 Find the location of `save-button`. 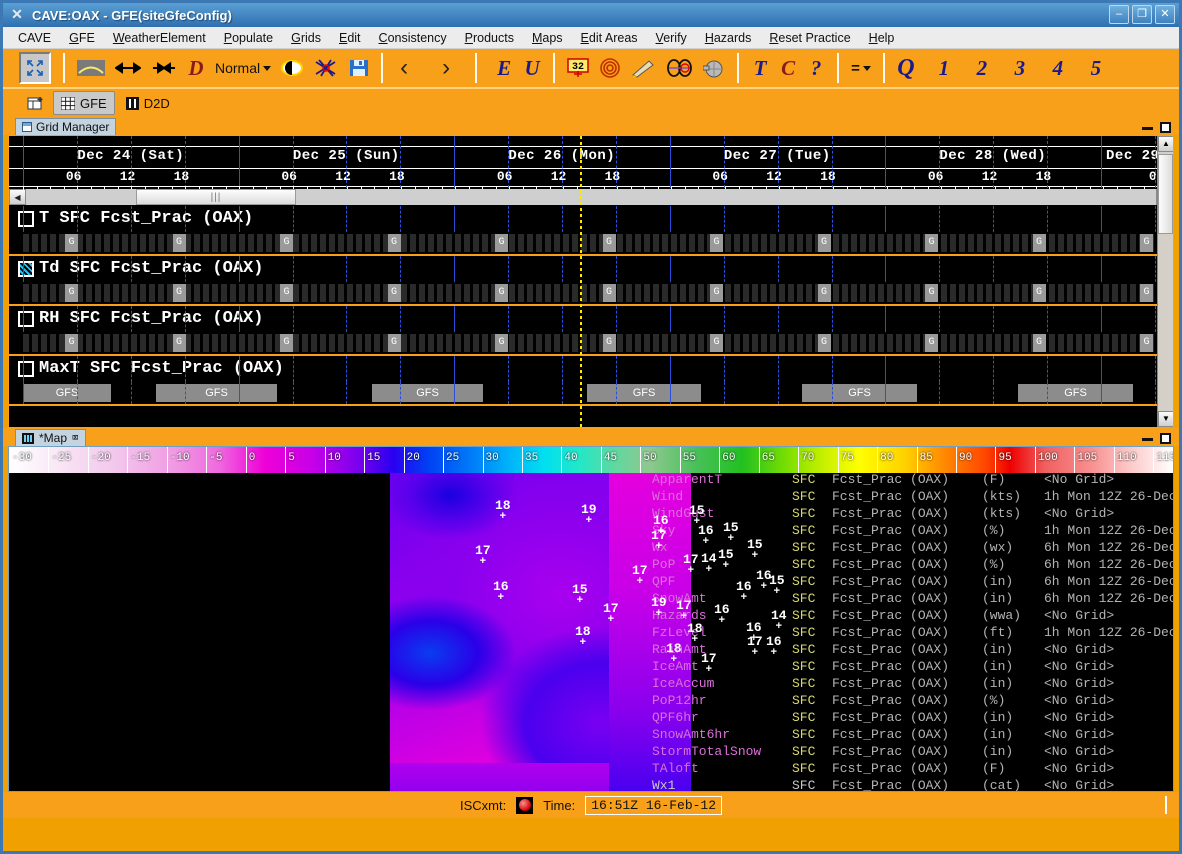

save-button is located at coordinates (359, 68).